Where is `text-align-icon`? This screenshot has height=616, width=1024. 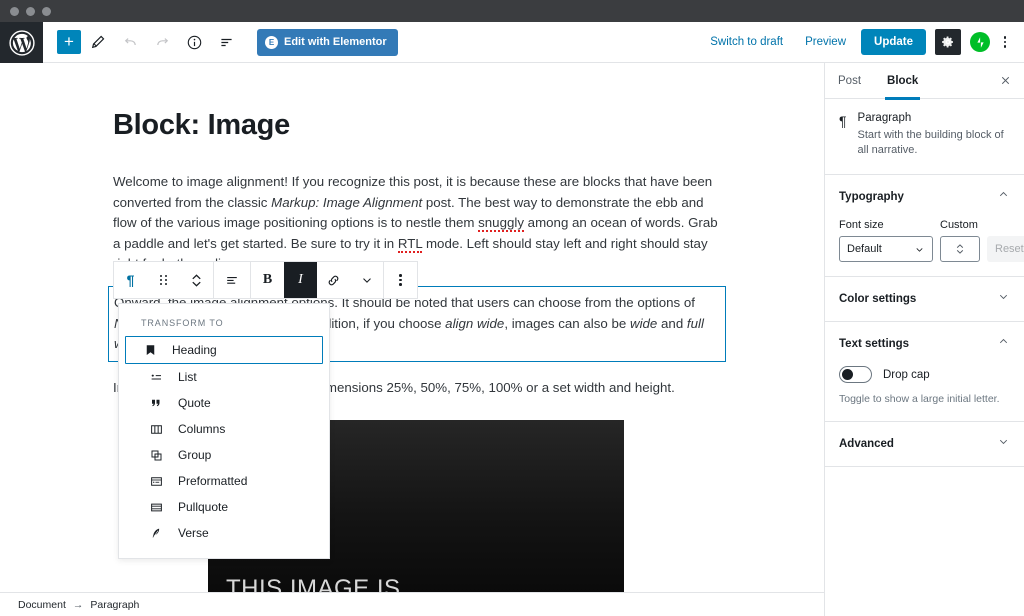
text-align-icon is located at coordinates (232, 280).